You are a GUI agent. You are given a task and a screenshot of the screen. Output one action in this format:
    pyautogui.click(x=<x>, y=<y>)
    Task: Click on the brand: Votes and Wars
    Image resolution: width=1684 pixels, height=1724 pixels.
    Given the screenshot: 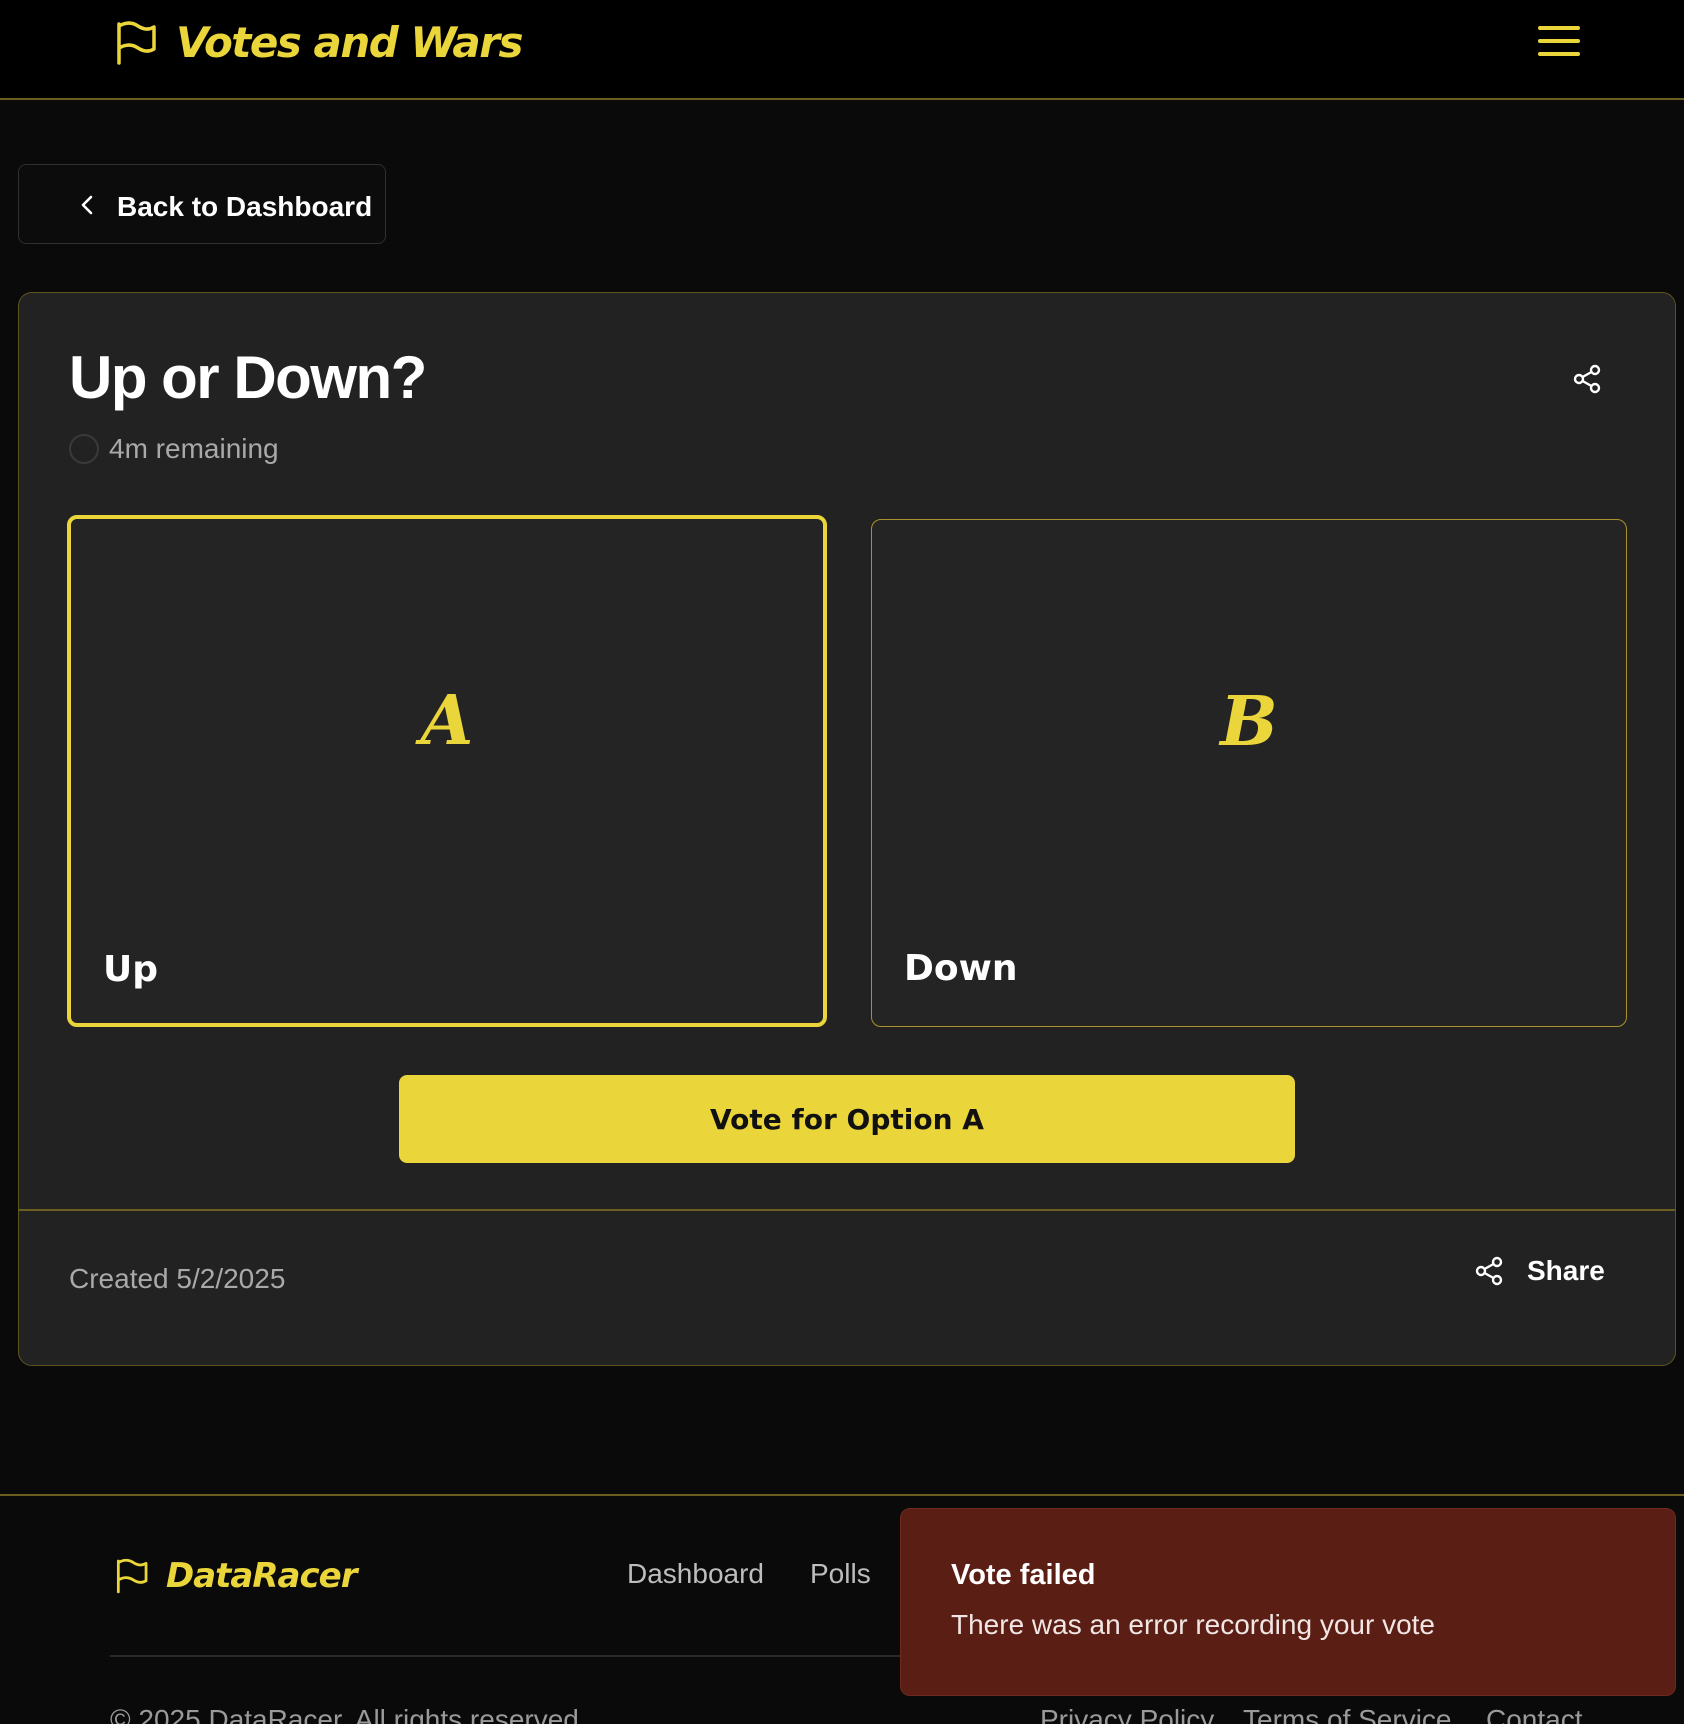 What is the action you would take?
    pyautogui.click(x=318, y=42)
    